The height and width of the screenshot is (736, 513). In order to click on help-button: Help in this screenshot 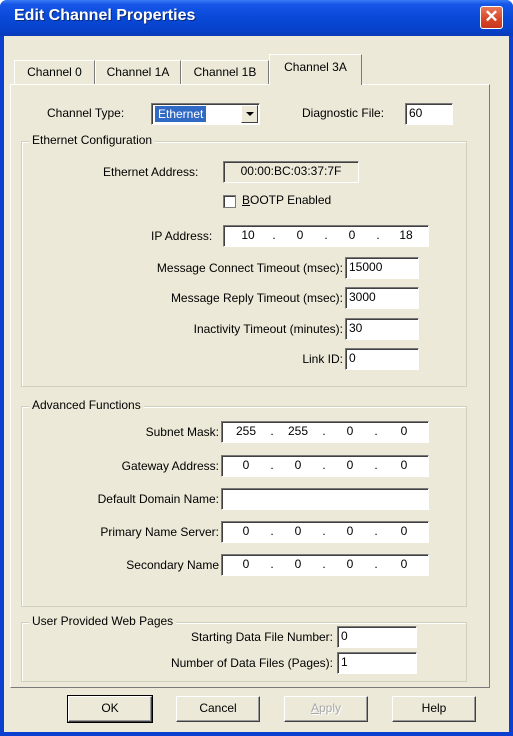, I will do `click(434, 709)`.